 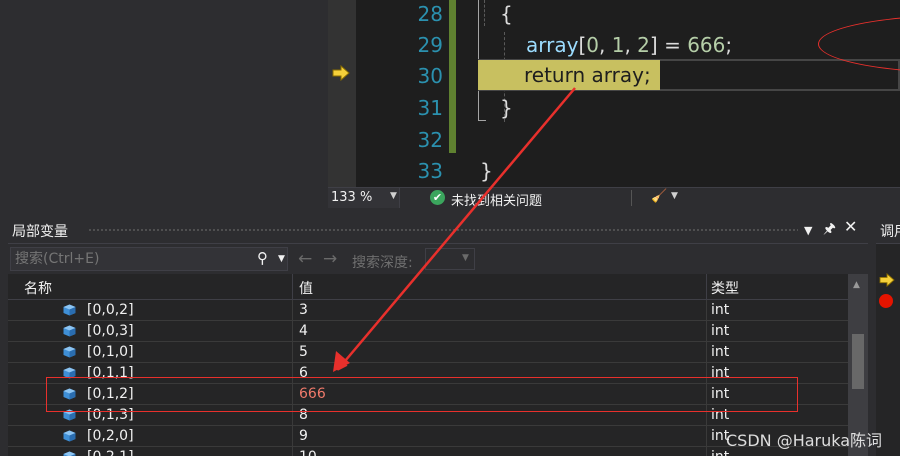 I want to click on variable-value: 3, so click(x=303, y=310).